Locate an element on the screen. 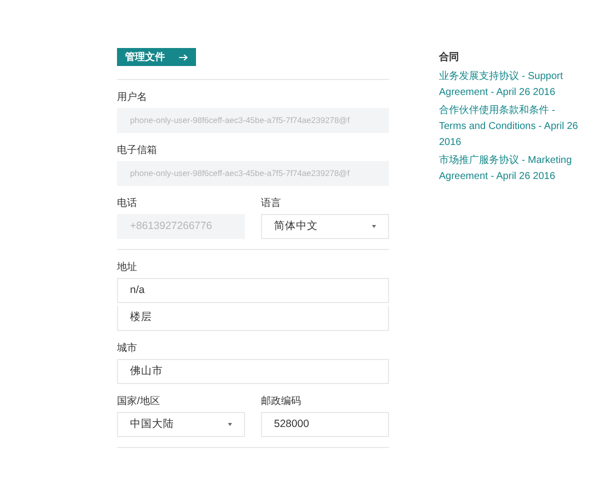  contract-link: 业务发展支持协议 - Support Agreement - April 26 2016 is located at coordinates (509, 85).